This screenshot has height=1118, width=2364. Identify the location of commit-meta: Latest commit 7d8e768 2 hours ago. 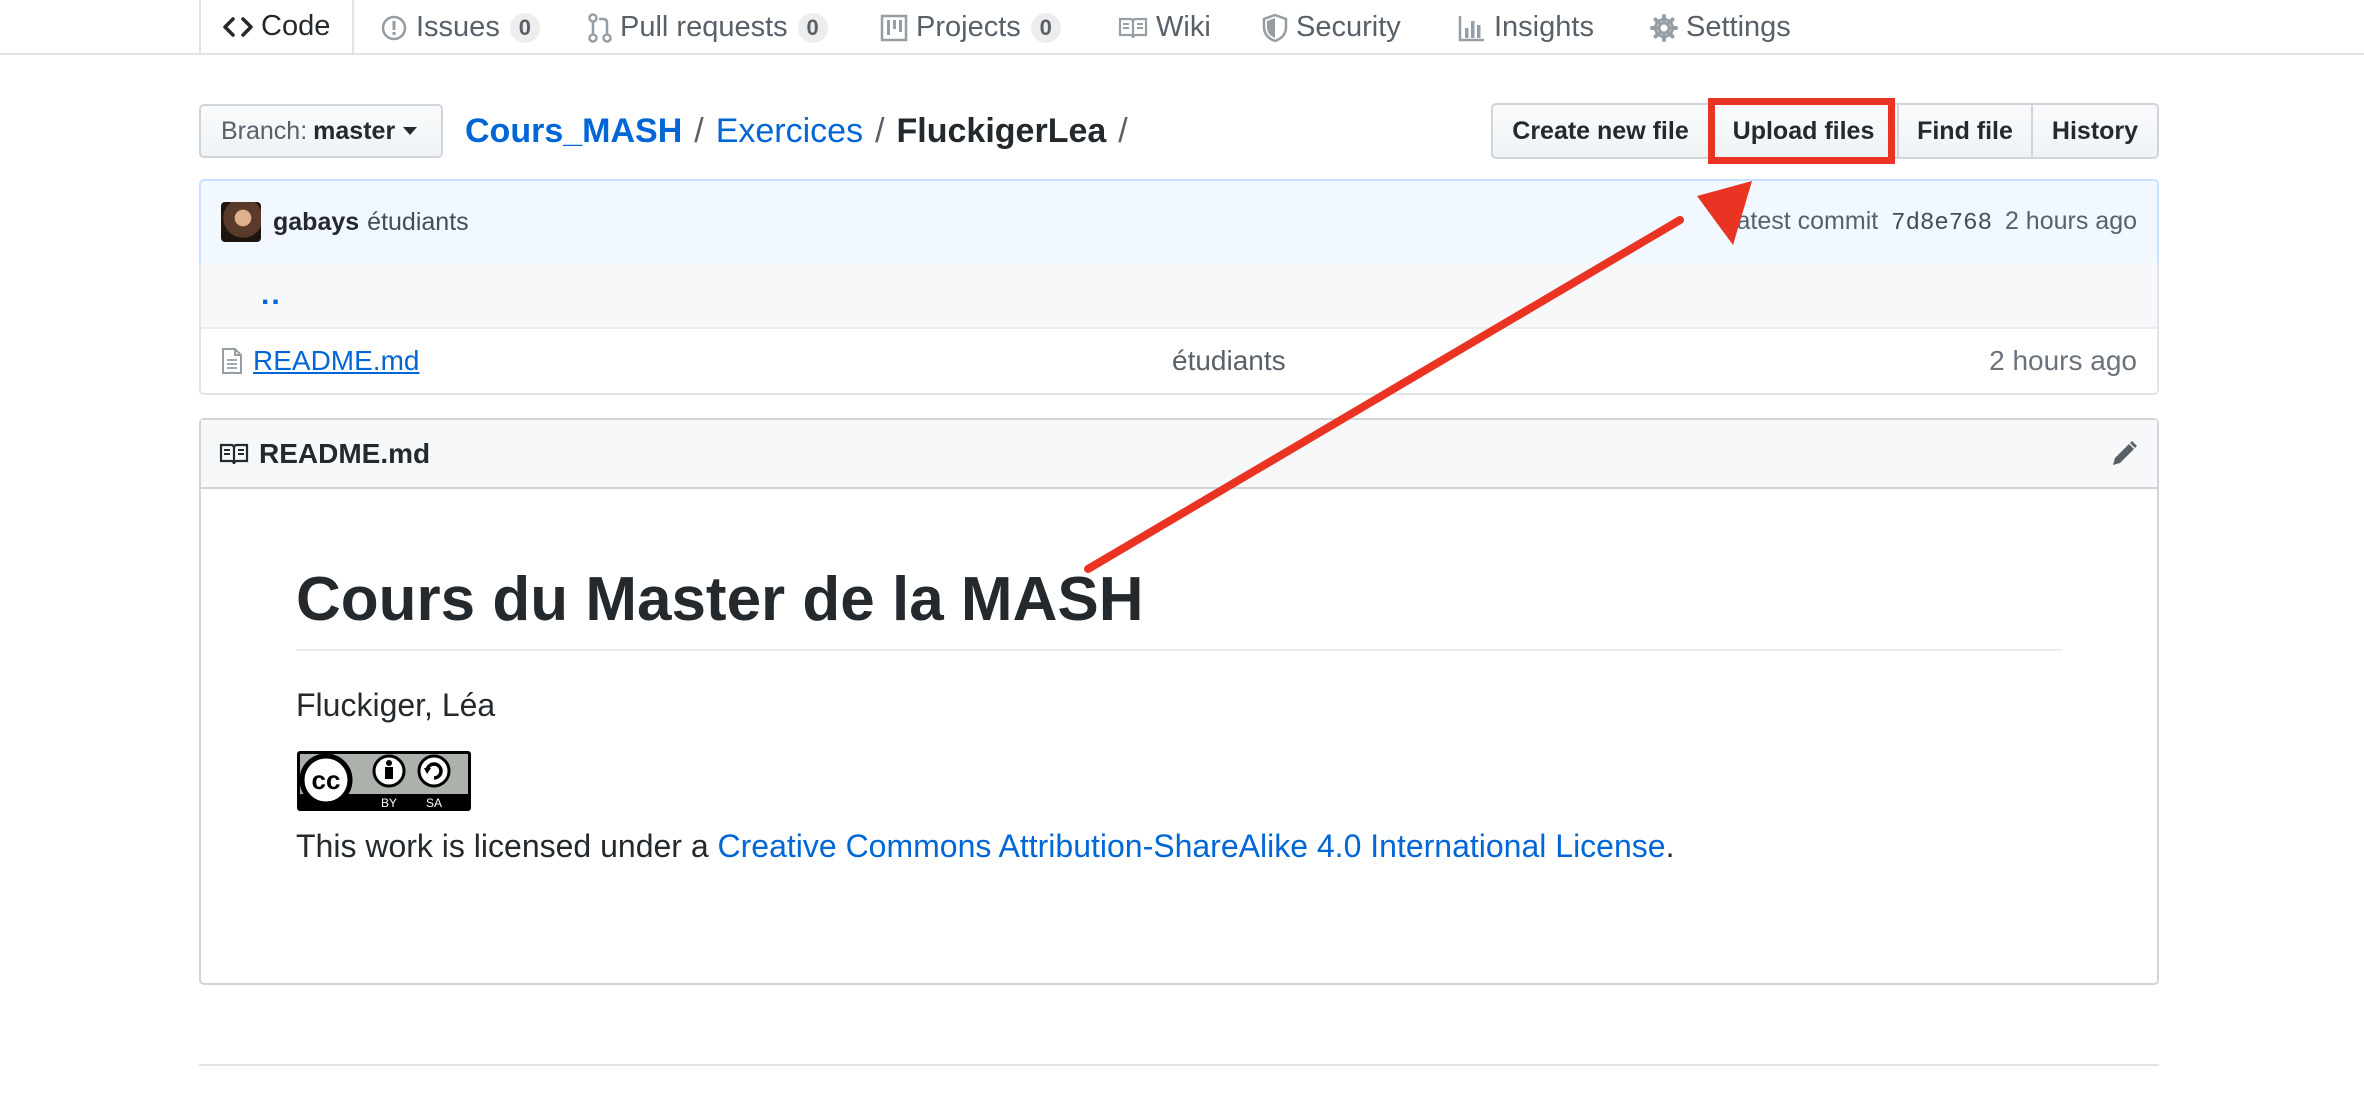
(1930, 222).